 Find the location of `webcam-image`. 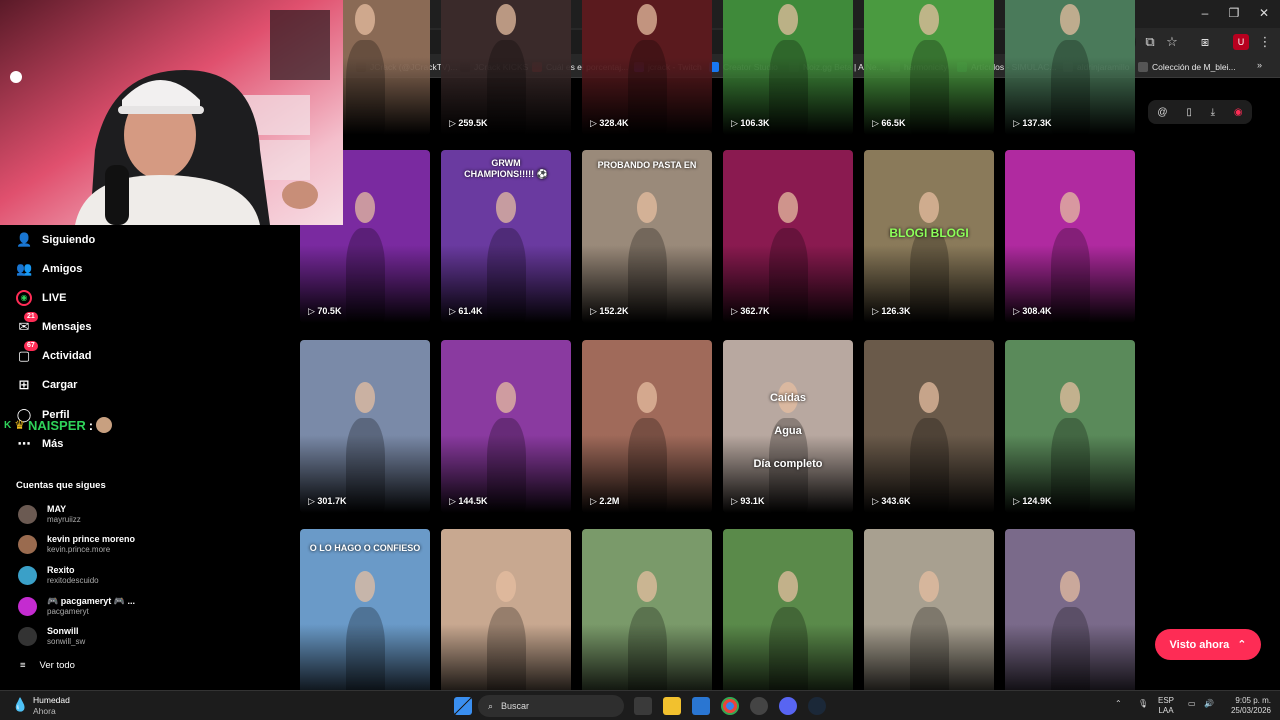

webcam-image is located at coordinates (171, 112).